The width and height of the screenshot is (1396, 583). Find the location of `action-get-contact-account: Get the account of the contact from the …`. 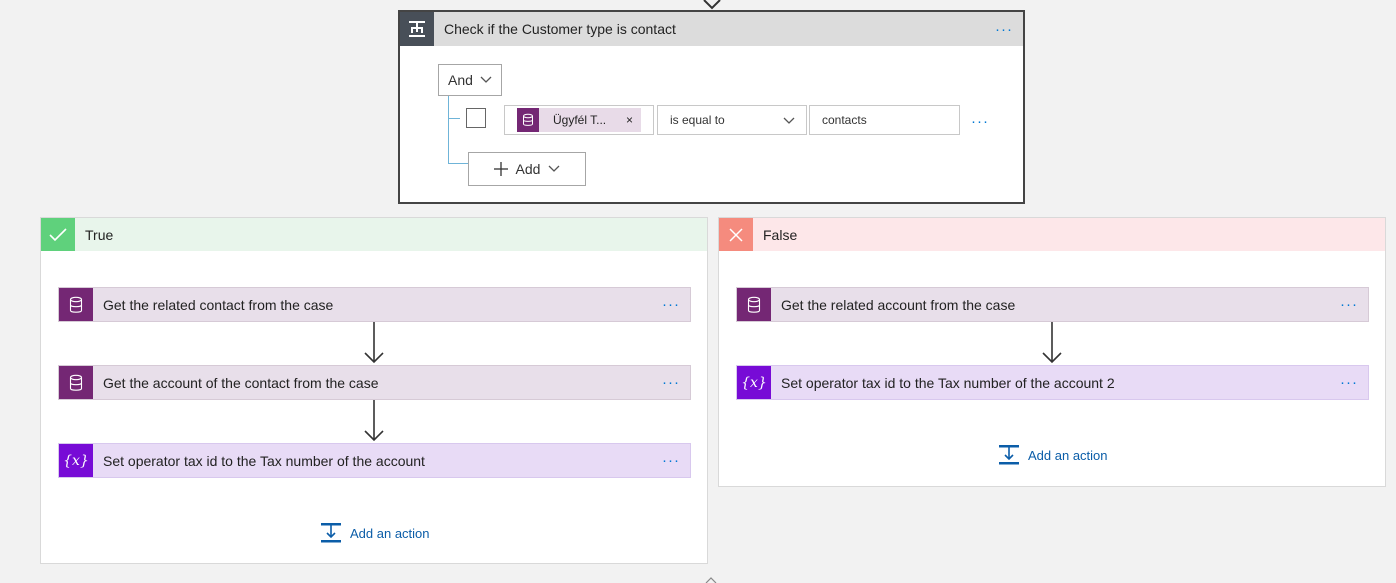

action-get-contact-account: Get the account of the contact from the … is located at coordinates (374, 382).